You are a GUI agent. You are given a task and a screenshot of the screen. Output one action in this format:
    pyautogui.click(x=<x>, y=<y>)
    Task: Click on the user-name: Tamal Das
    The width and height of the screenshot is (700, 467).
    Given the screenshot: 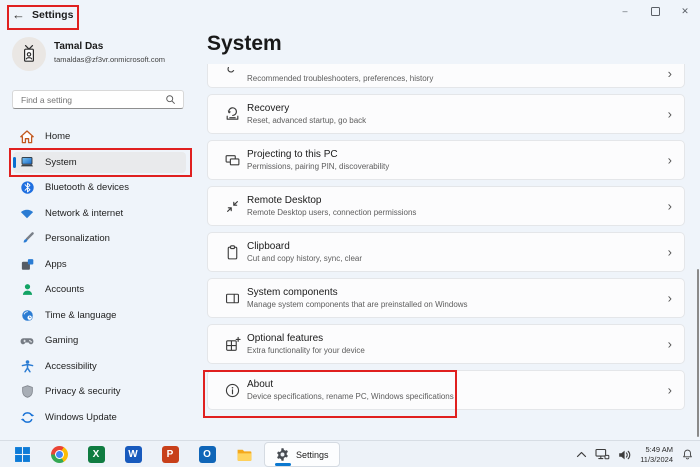 What is the action you would take?
    pyautogui.click(x=79, y=46)
    